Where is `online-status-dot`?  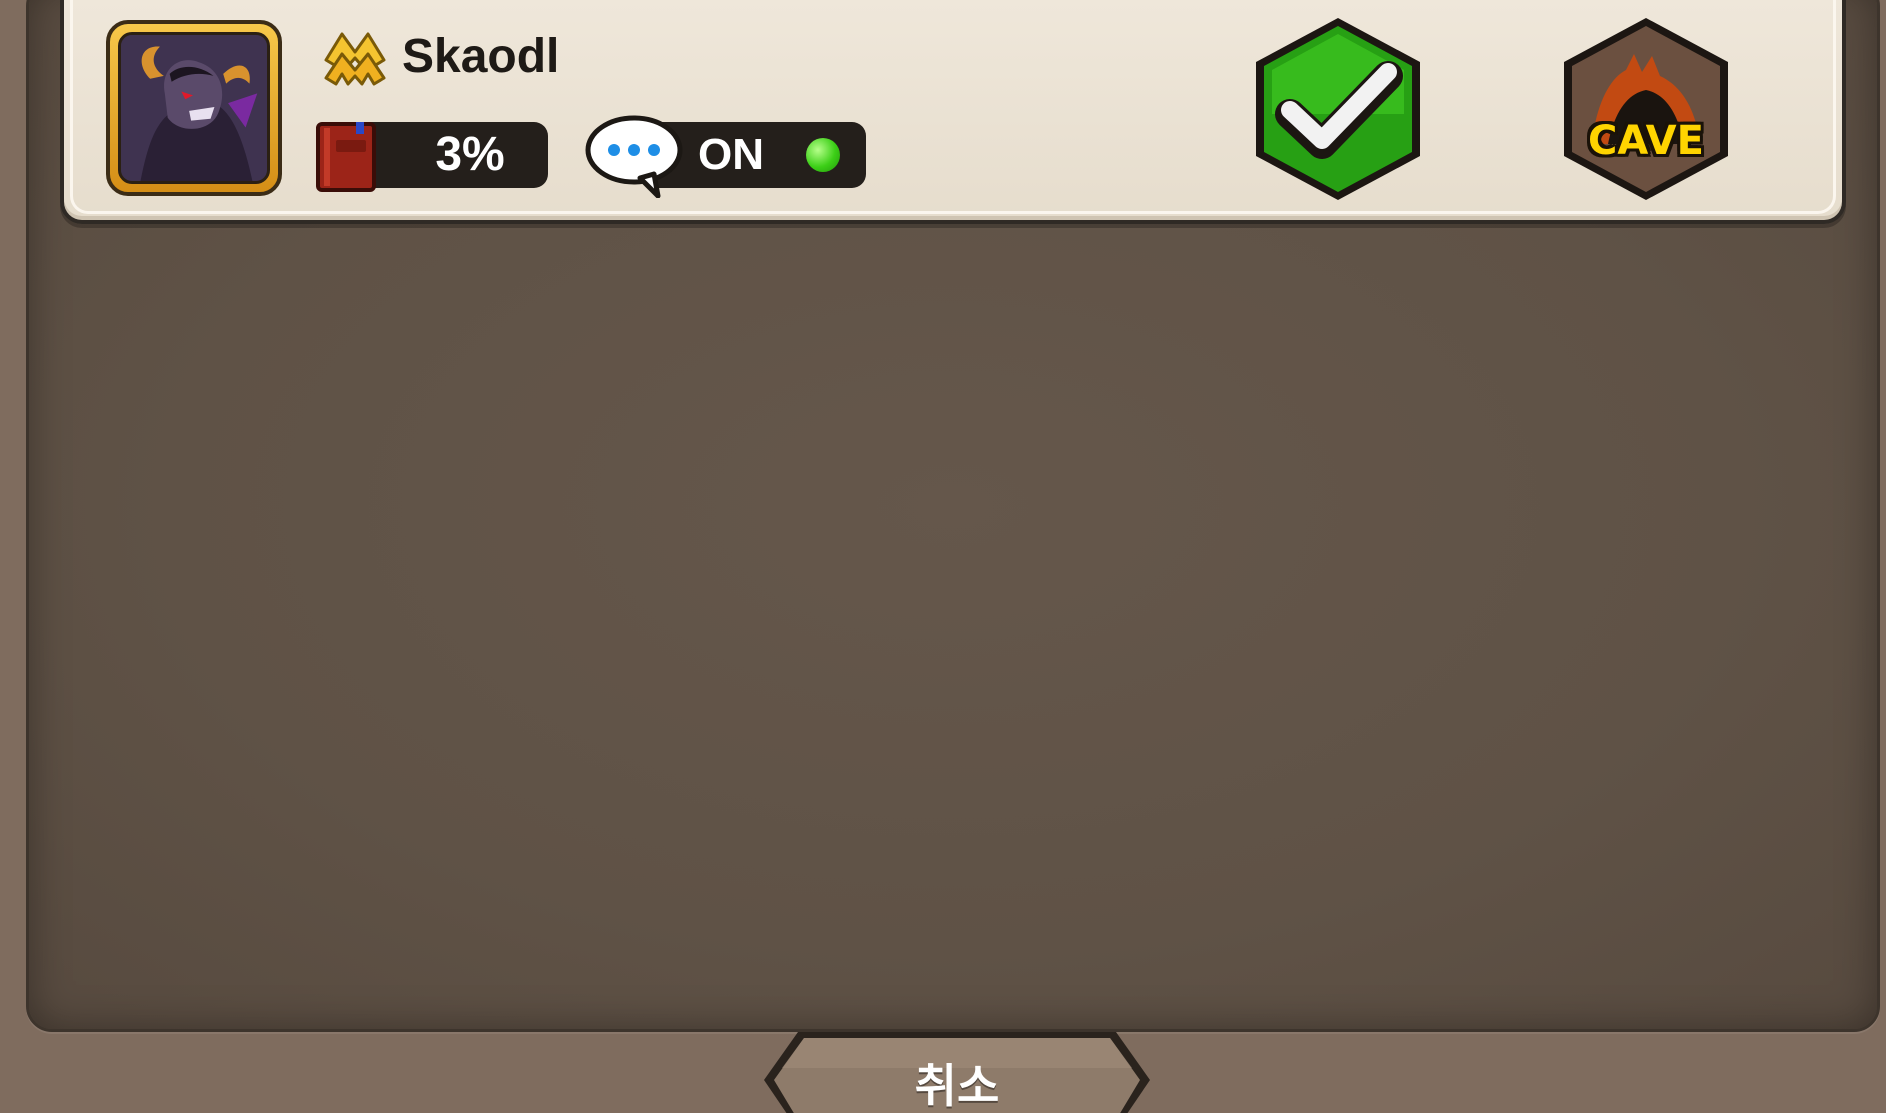
online-status-dot is located at coordinates (823, 155).